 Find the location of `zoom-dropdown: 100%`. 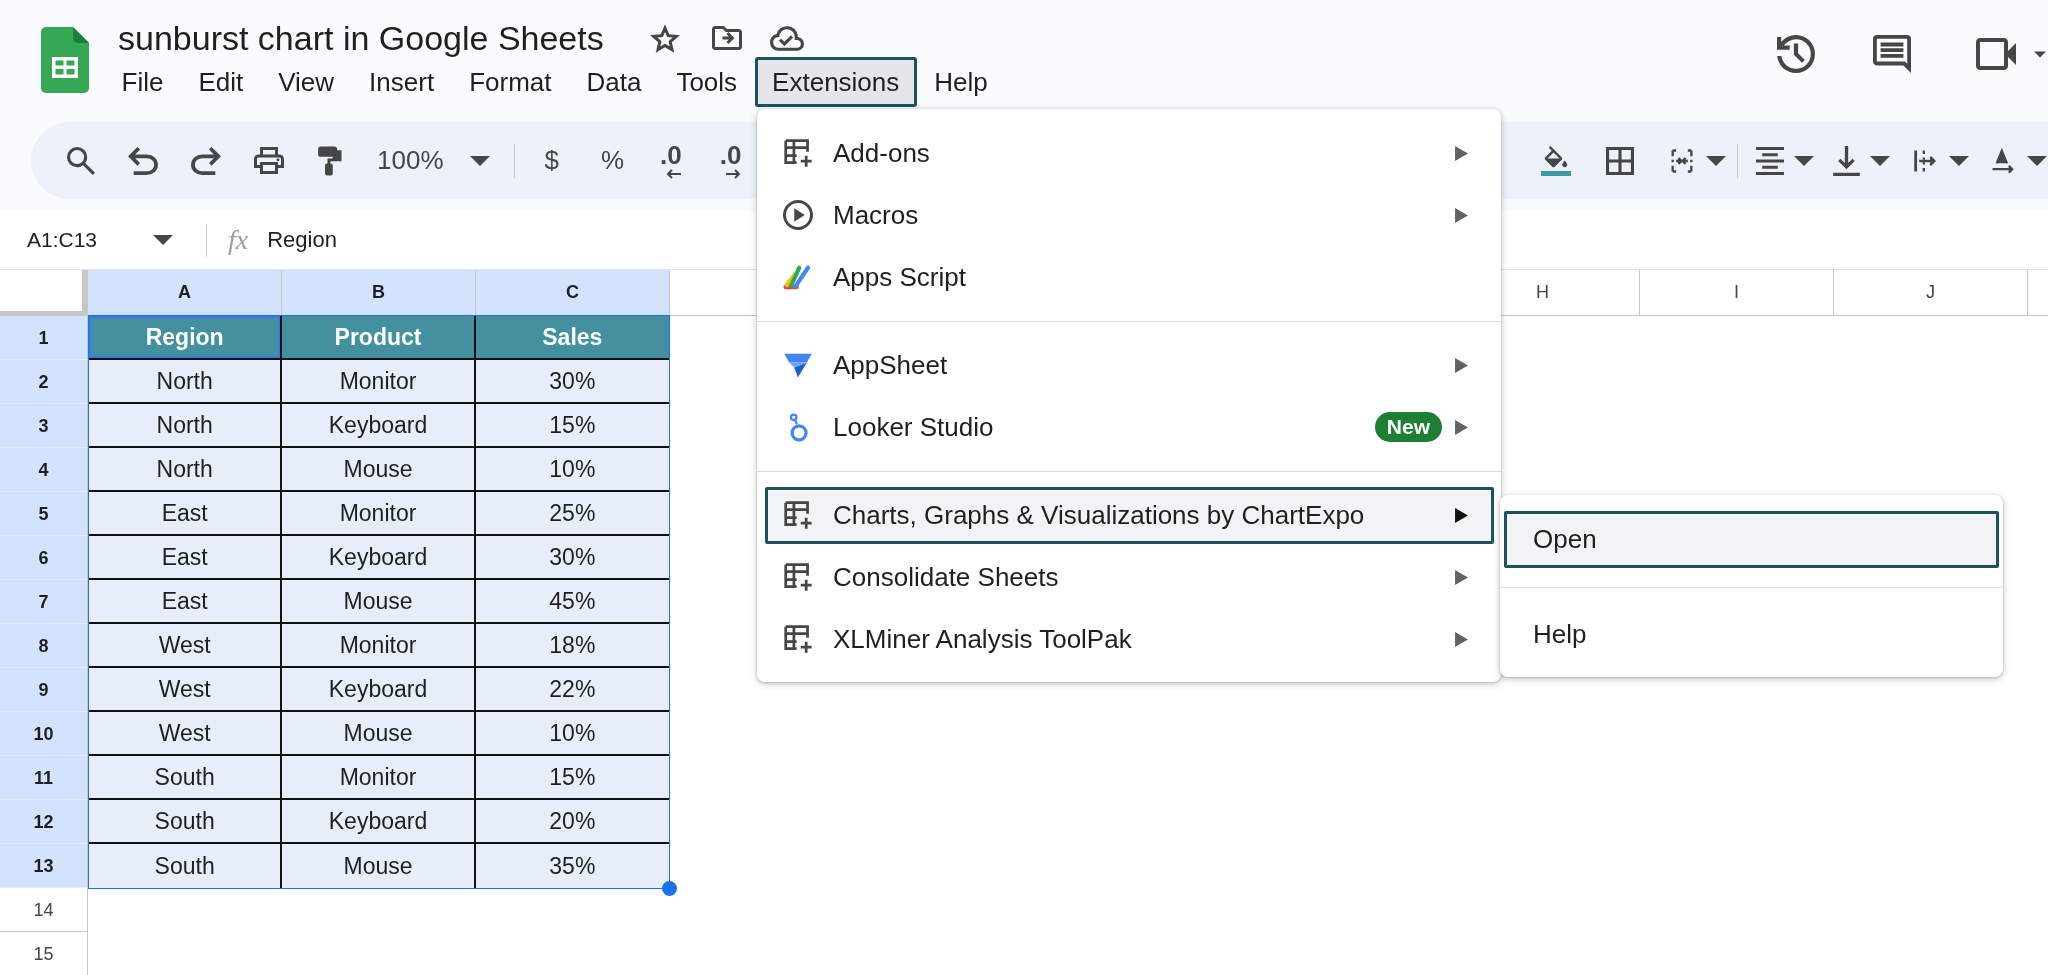

zoom-dropdown: 100% is located at coordinates (433, 160).